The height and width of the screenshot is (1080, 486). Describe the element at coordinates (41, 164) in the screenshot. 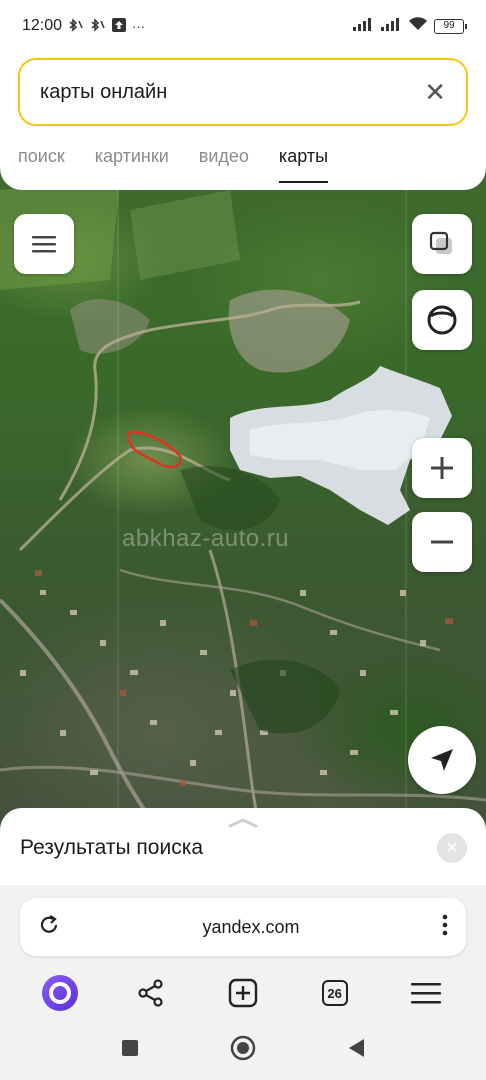

I see `tab-search: поиск` at that location.